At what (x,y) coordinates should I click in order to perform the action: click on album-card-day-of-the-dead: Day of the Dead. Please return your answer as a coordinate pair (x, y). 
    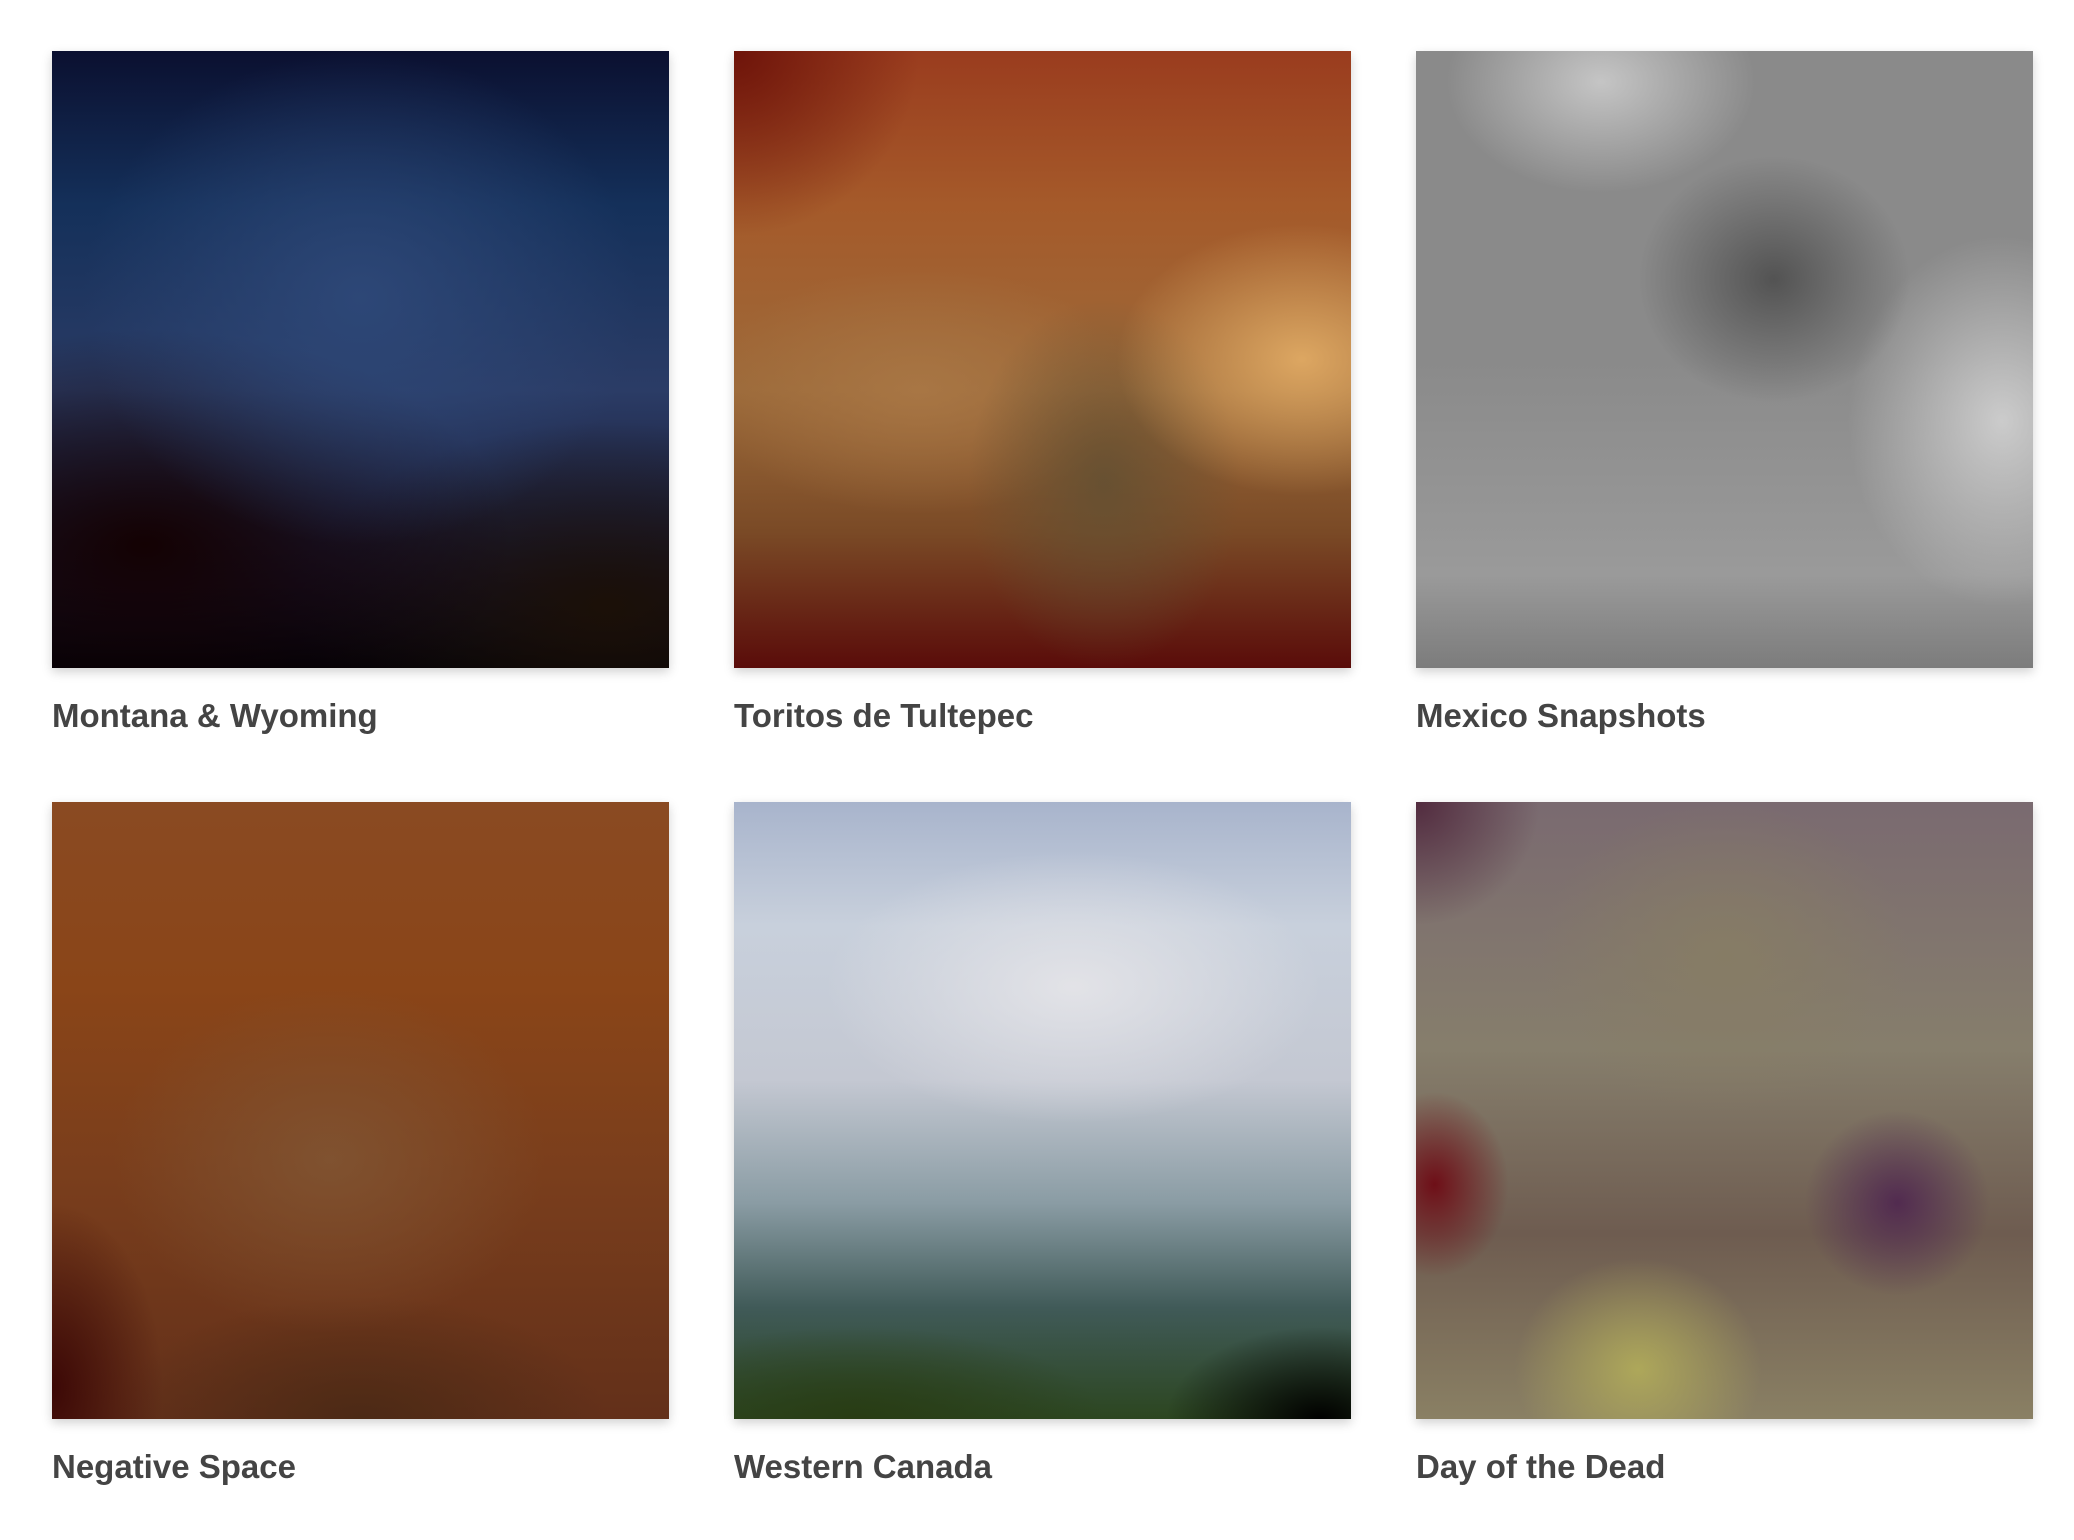
    Looking at the image, I should click on (1724, 1144).